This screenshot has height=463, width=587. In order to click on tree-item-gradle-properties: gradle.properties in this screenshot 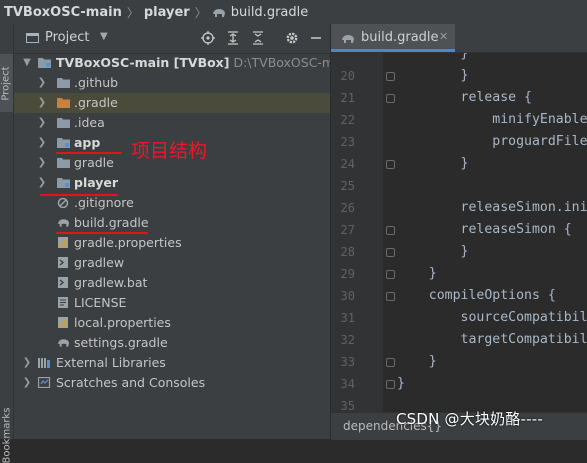, I will do `click(172, 243)`.